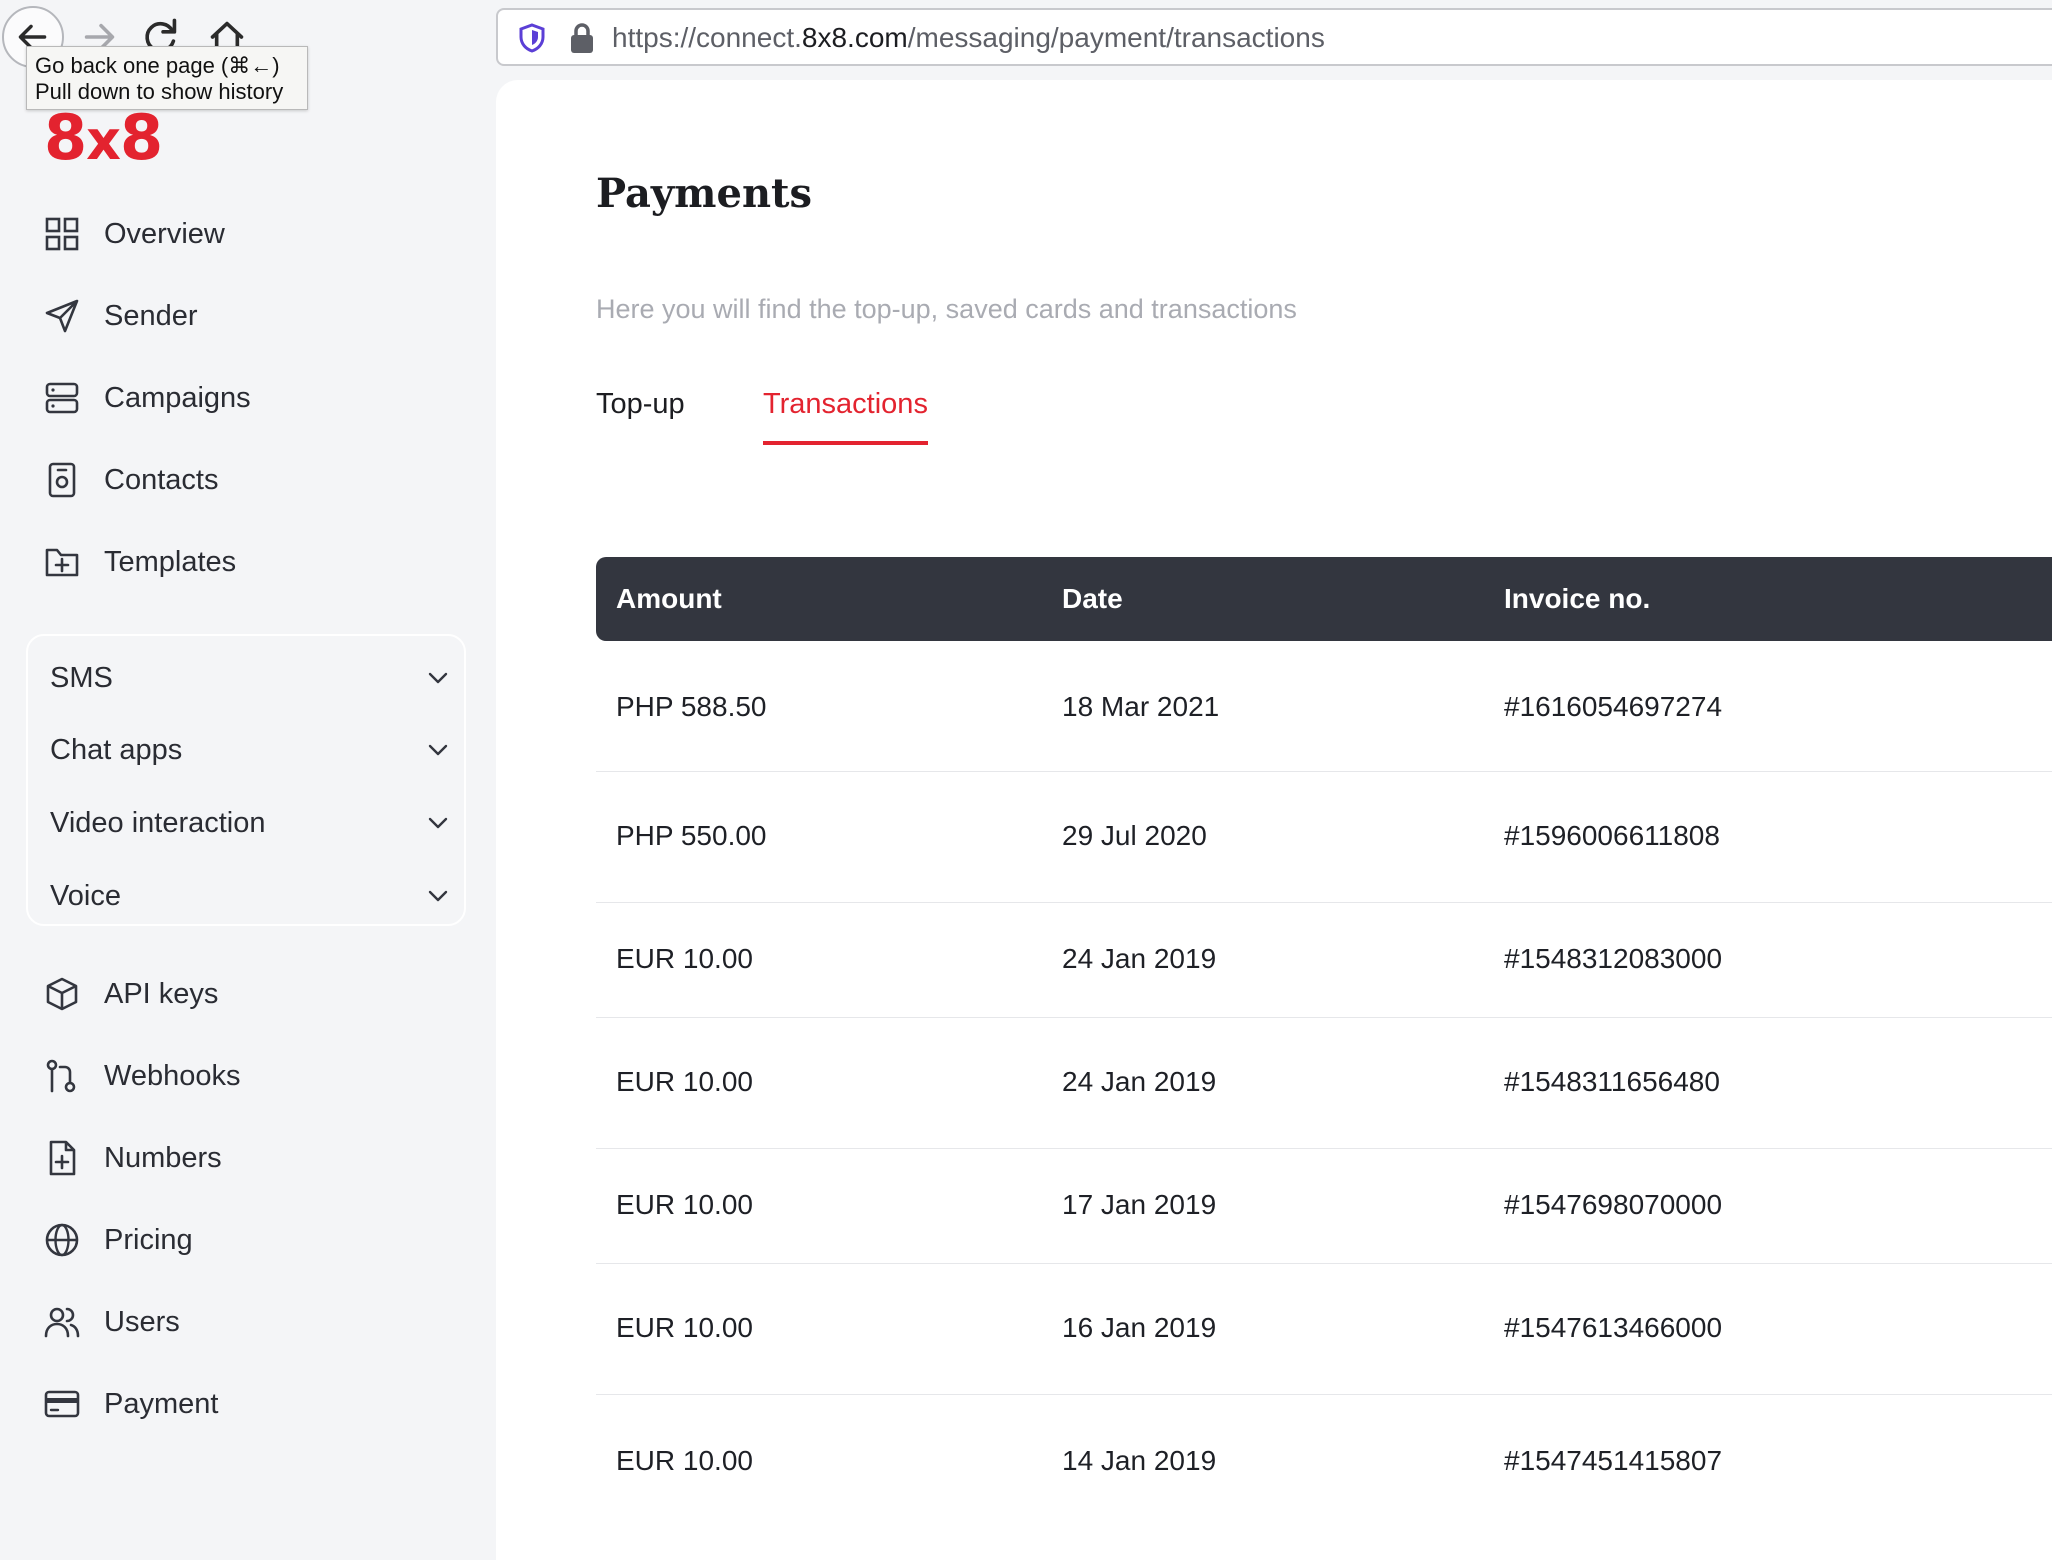  I want to click on channel-label: Chat apps, so click(116, 750).